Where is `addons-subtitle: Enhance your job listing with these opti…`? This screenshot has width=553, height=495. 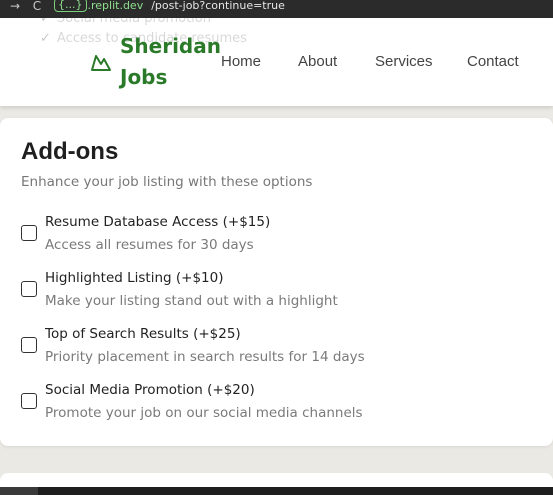 addons-subtitle: Enhance your job listing with these opti… is located at coordinates (167, 182).